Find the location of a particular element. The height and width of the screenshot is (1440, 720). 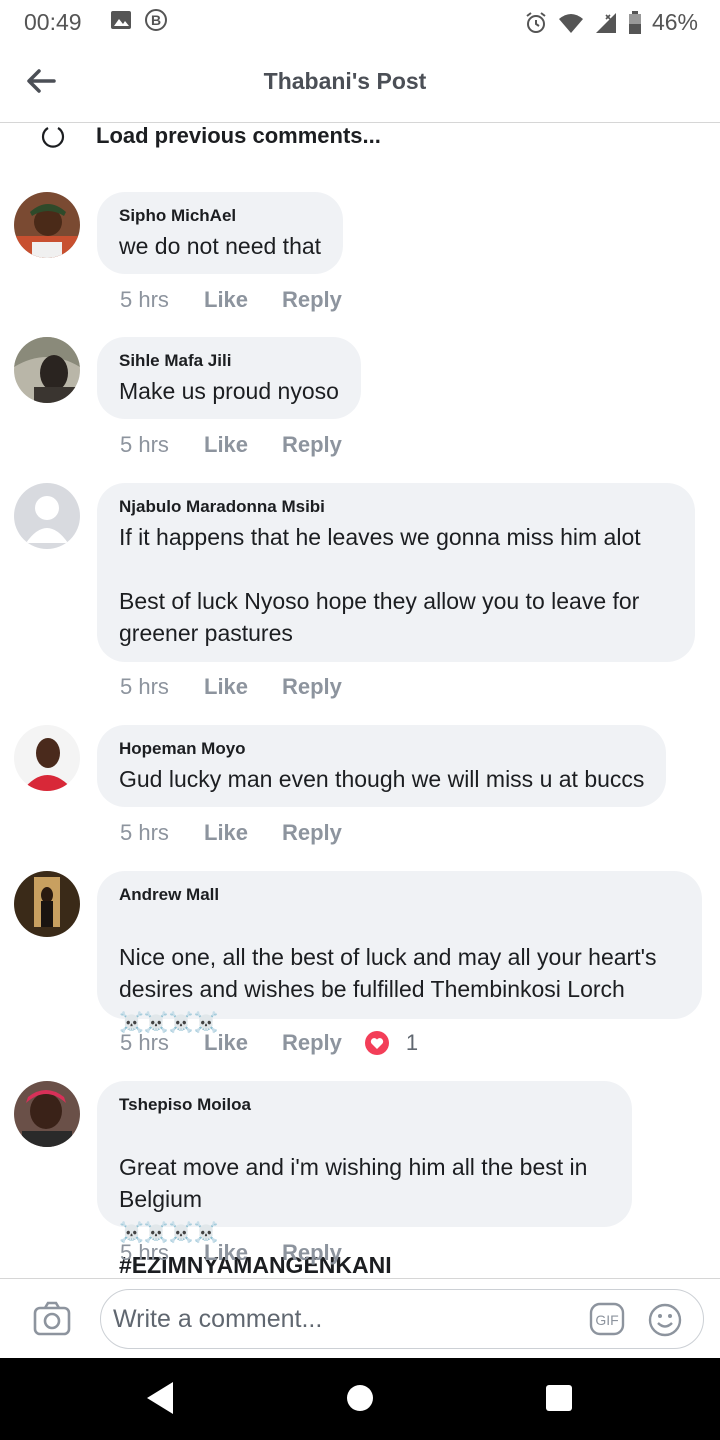

comment-text: we do not need that is located at coordinates (220, 246).